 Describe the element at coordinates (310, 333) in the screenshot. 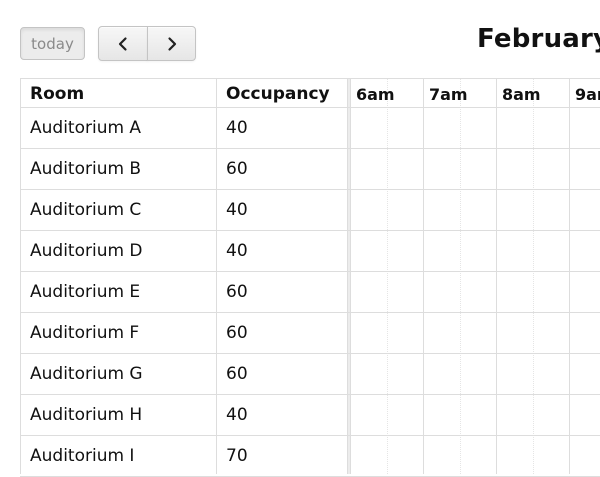

I see `table-row: Auditorium F 60` at that location.